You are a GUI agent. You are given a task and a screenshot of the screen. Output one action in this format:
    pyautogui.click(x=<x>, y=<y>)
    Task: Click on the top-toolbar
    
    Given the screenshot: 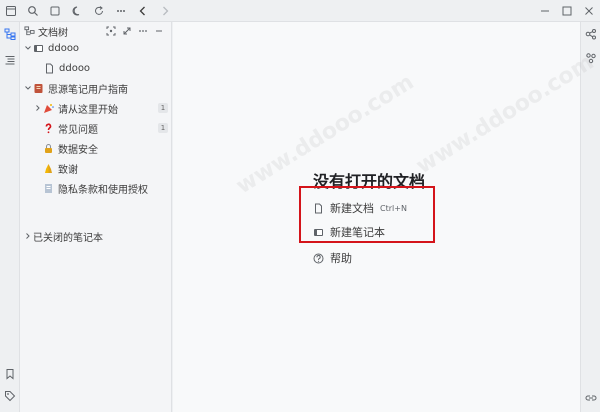 What is the action you would take?
    pyautogui.click(x=300, y=11)
    